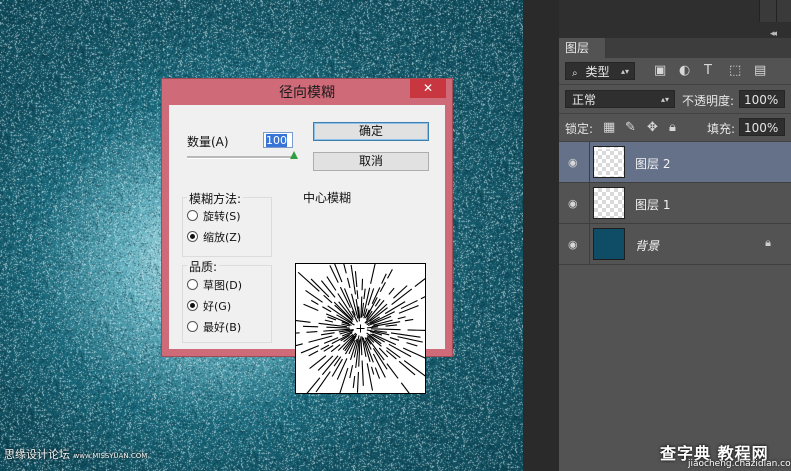 The height and width of the screenshot is (471, 791). What do you see at coordinates (192, 215) in the screenshot?
I see `radio-spin` at bounding box center [192, 215].